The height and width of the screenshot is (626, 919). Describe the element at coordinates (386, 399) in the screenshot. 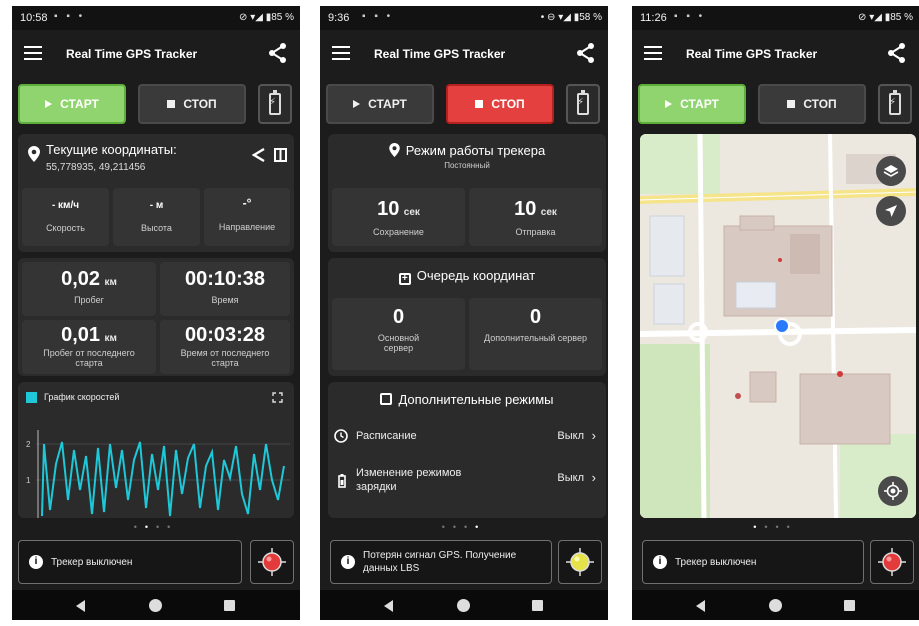

I see `extra-modes-icon` at that location.